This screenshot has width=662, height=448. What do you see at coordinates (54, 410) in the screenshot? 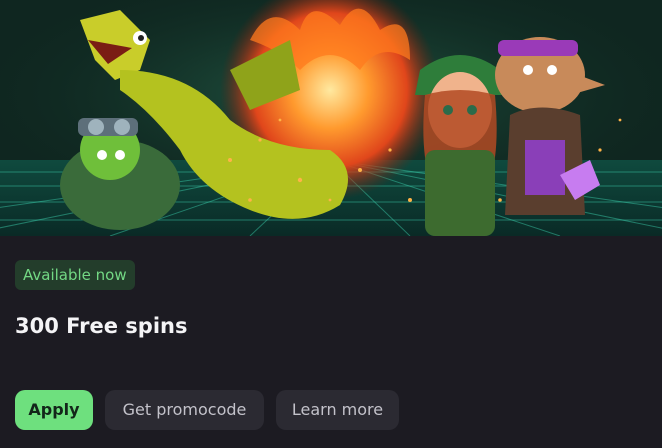
I see `apply-button: Apply` at bounding box center [54, 410].